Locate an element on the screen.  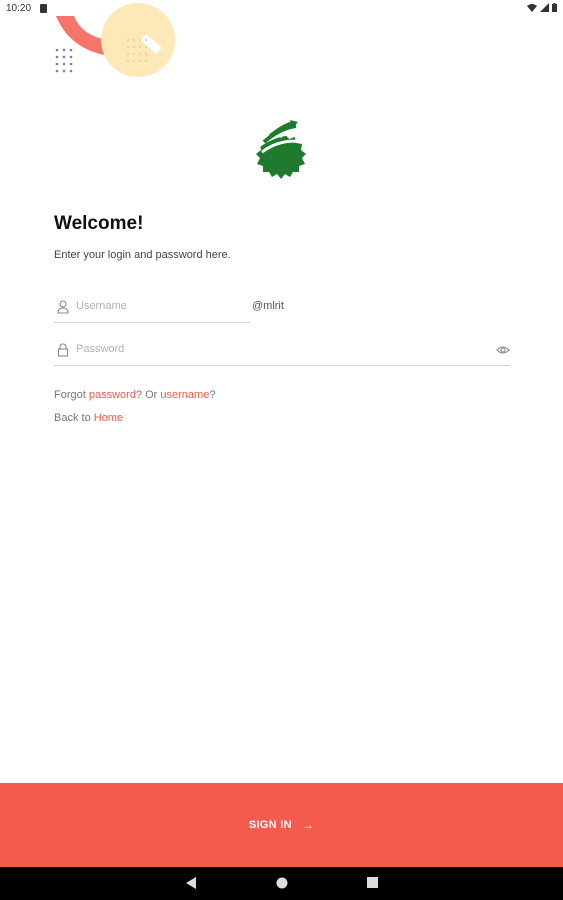
forgot-username-link: username is located at coordinates (184, 395).